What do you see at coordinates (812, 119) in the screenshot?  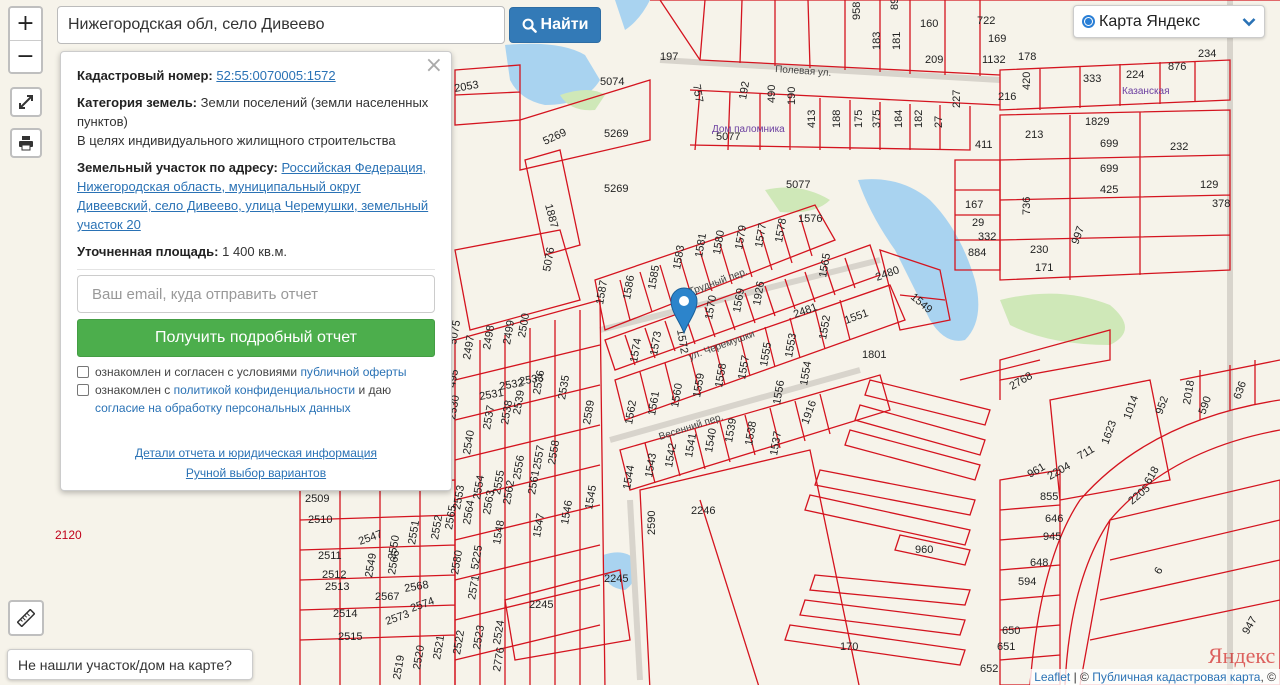 I see `parcel-number-label: 413` at bounding box center [812, 119].